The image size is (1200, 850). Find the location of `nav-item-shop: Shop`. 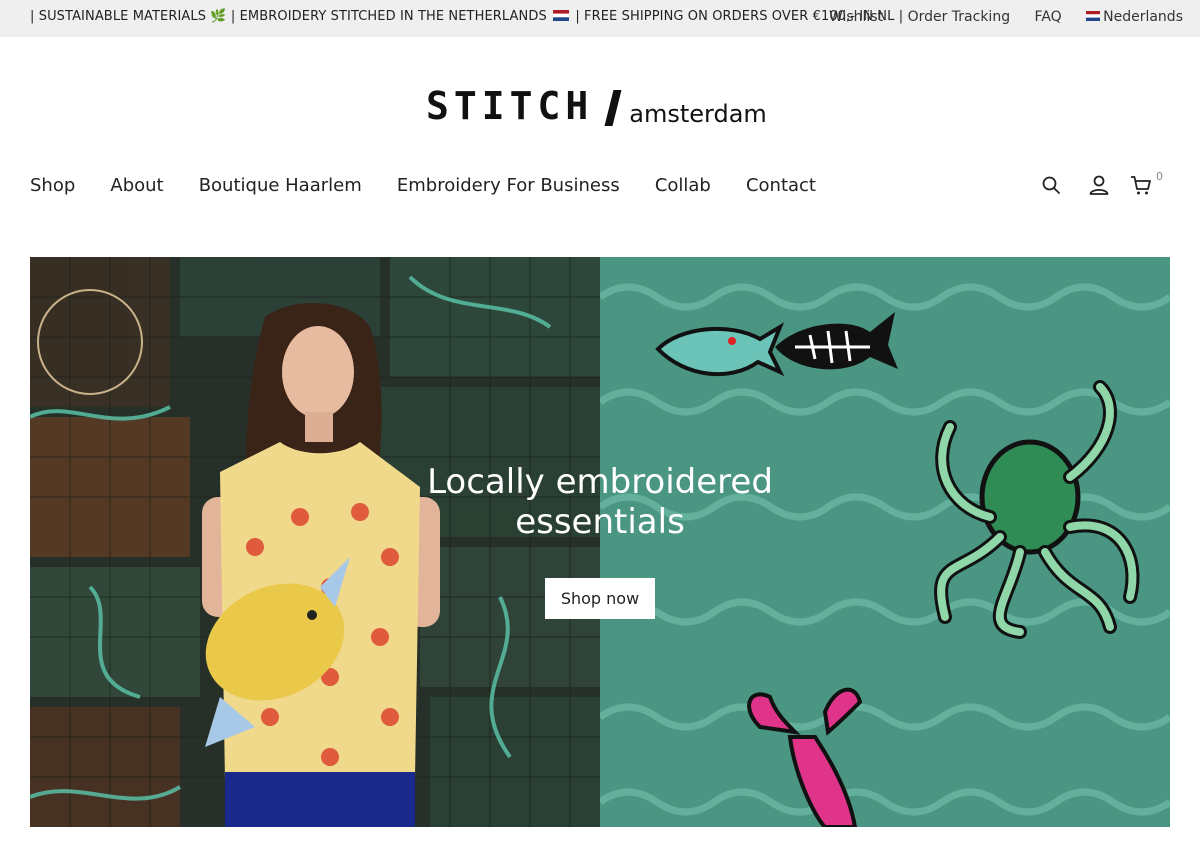

nav-item-shop: Shop is located at coordinates (52, 185).